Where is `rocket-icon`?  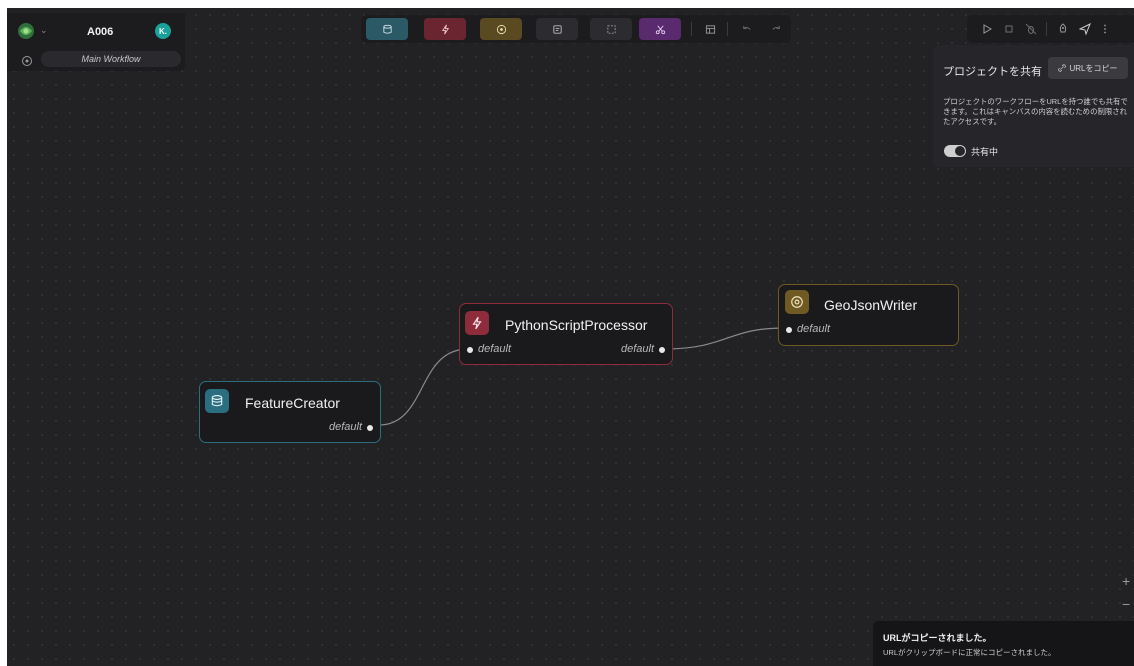
rocket-icon is located at coordinates (1063, 28).